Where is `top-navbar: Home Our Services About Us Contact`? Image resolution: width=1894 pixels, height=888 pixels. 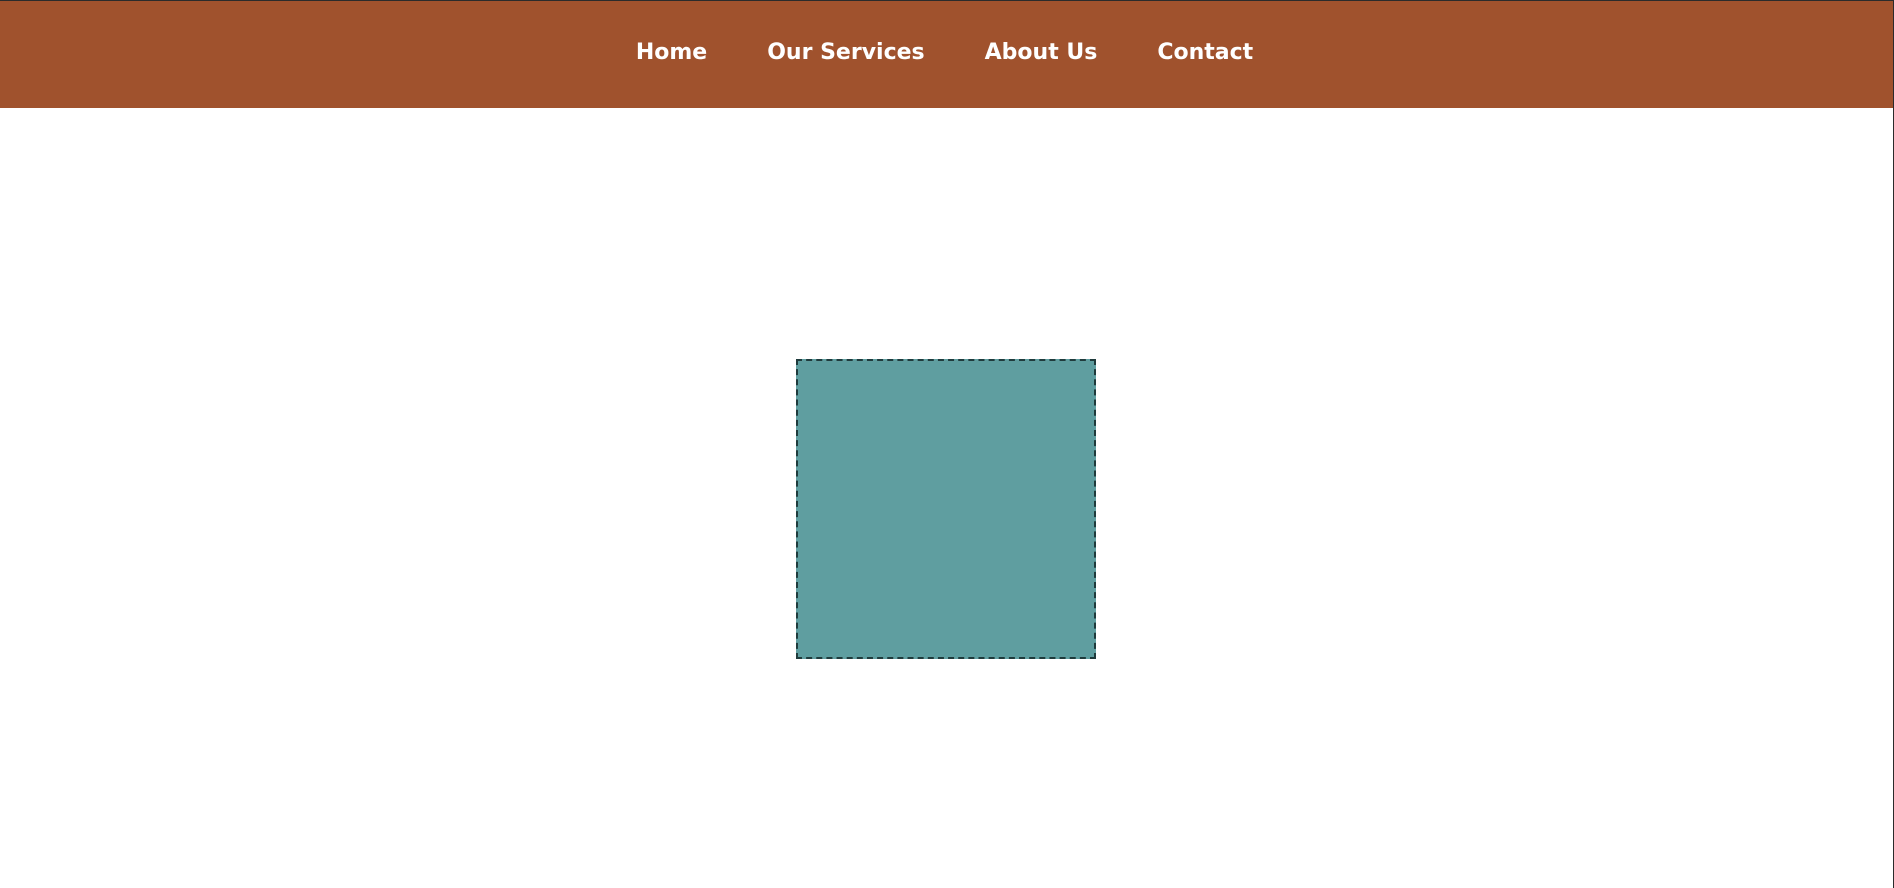 top-navbar: Home Our Services About Us Contact is located at coordinates (946, 54).